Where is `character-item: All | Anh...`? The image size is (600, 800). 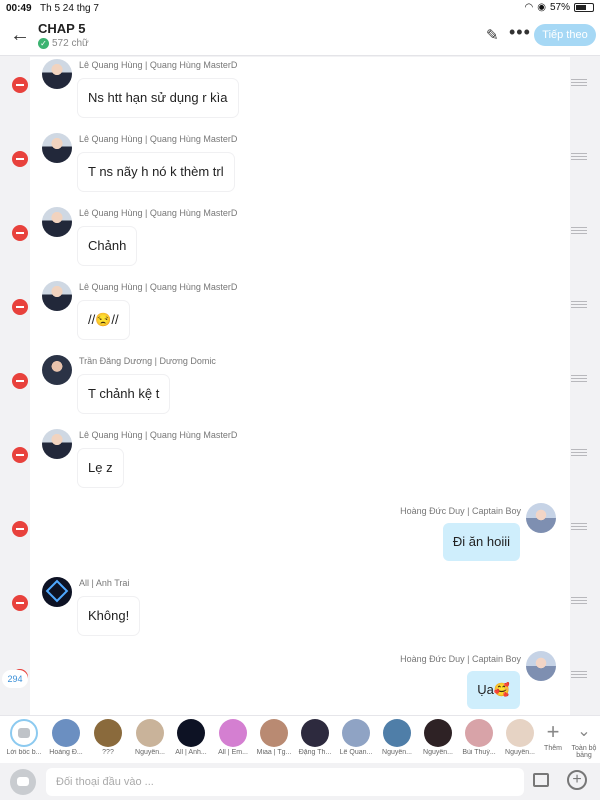 character-item: All | Anh... is located at coordinates (191, 737).